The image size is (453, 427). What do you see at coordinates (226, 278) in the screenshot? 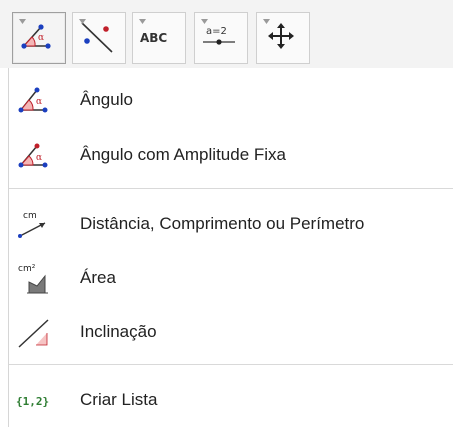
I see `menu-item-area: cm² Área` at bounding box center [226, 278].